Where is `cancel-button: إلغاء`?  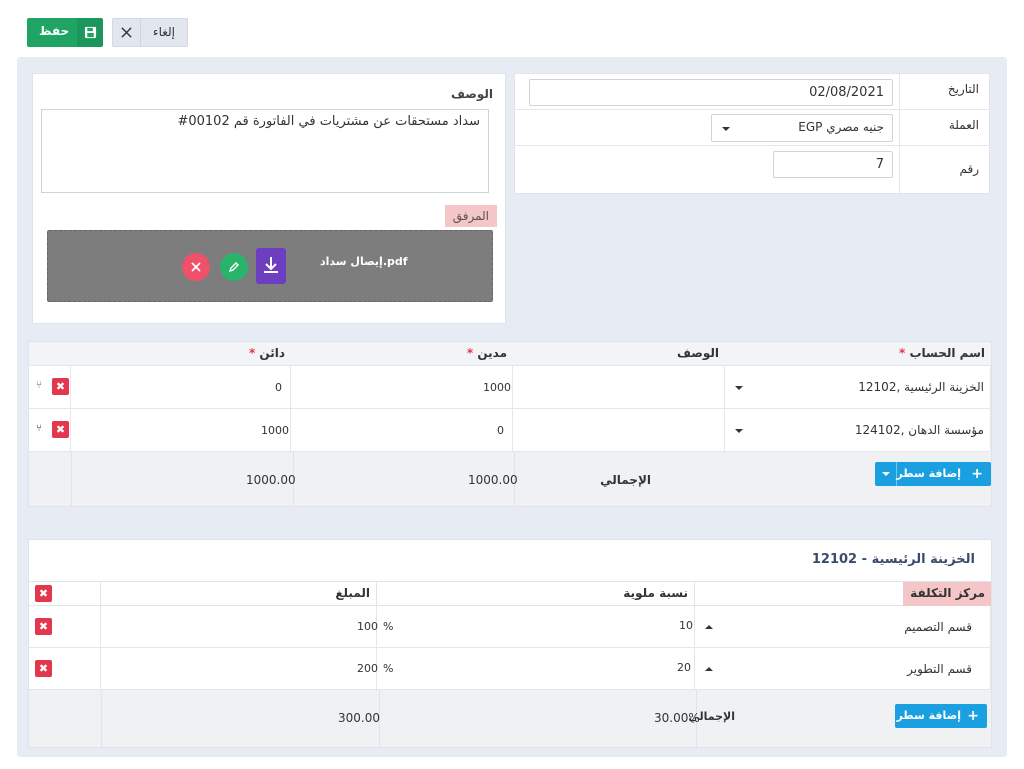 cancel-button: إلغاء is located at coordinates (150, 32).